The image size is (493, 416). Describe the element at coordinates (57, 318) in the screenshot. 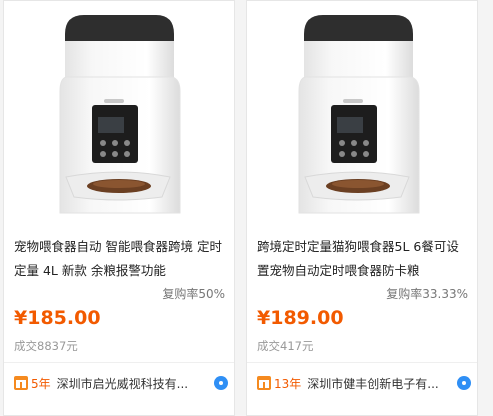

I see `product-price: ¥185.00` at that location.